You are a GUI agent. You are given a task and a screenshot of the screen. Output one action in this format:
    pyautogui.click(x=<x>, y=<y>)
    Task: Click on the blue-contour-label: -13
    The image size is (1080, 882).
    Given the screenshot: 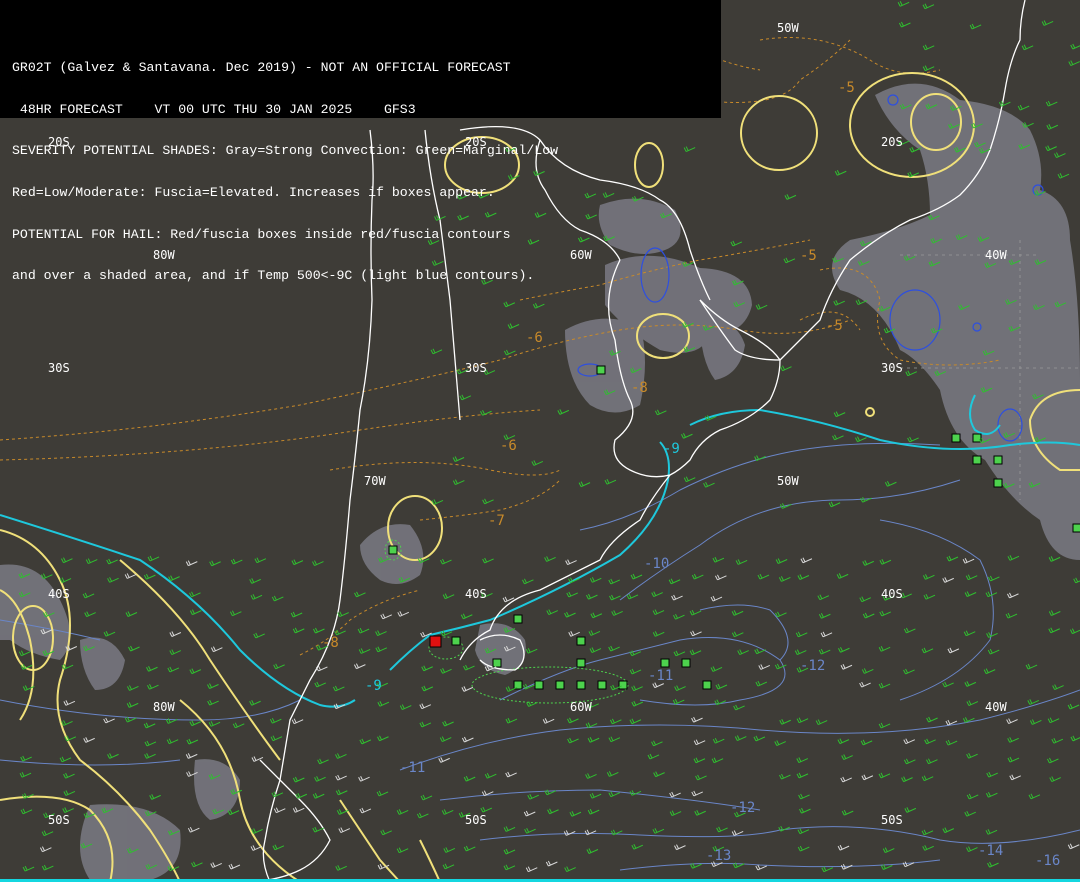 What is the action you would take?
    pyautogui.click(x=718, y=856)
    